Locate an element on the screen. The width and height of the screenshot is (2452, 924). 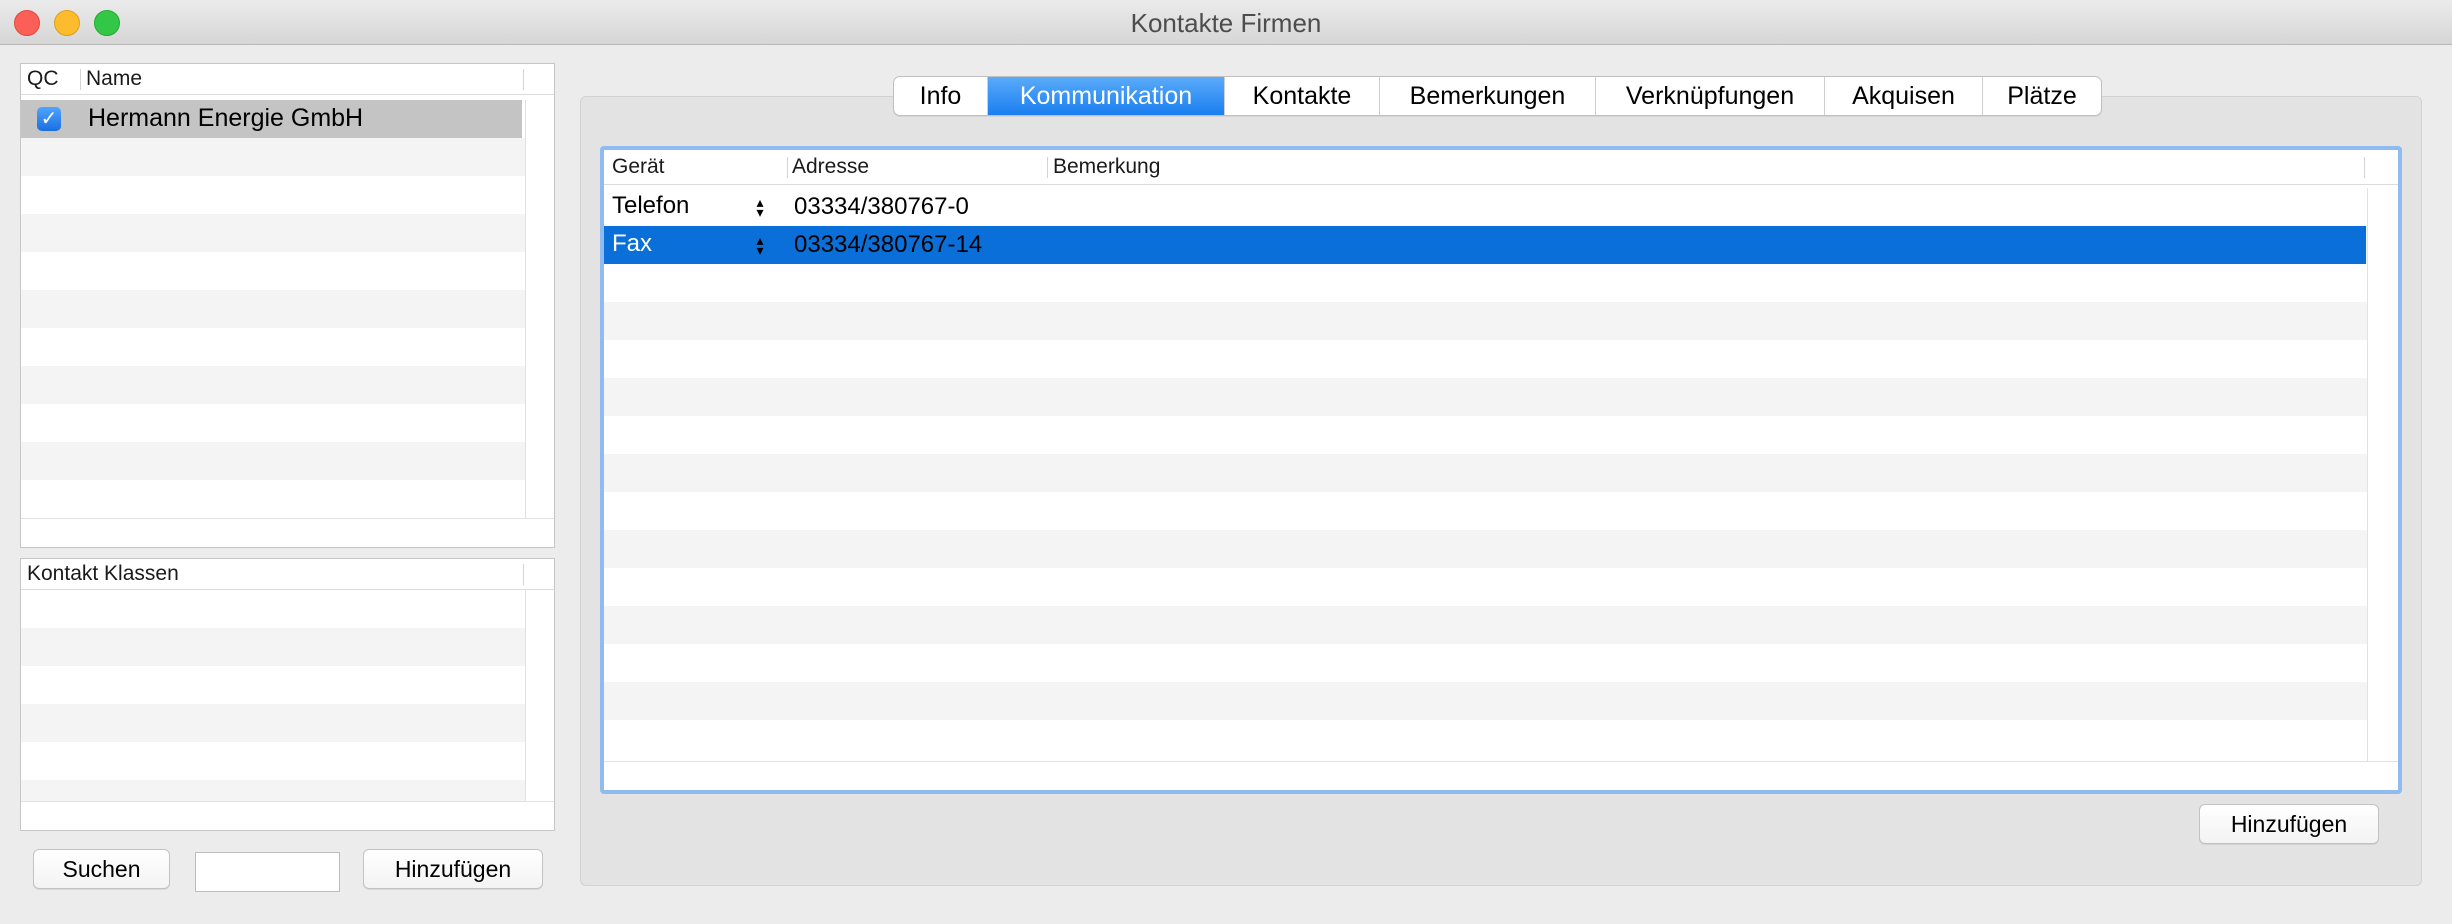
column-header-note: Bemerkung is located at coordinates (1106, 167).